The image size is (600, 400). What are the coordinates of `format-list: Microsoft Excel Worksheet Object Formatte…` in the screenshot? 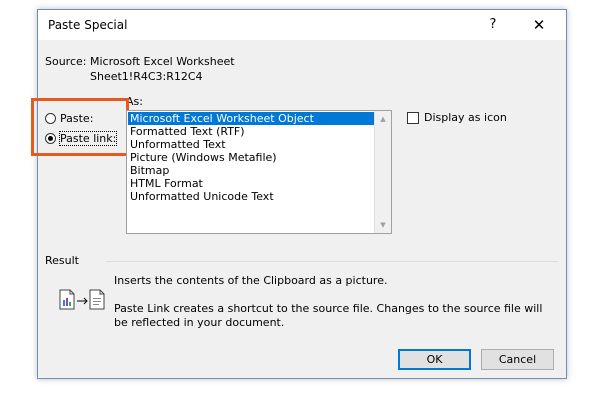 It's located at (251, 157).